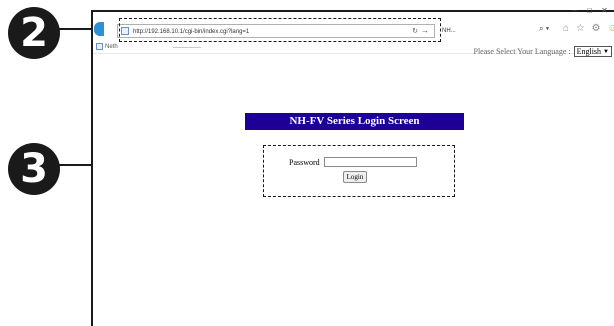 Image resolution: width=614 pixels, height=326 pixels. Describe the element at coordinates (583, 28) in the screenshot. I see `home-star-gear-icons: ⌂ ☆ ⚙` at that location.